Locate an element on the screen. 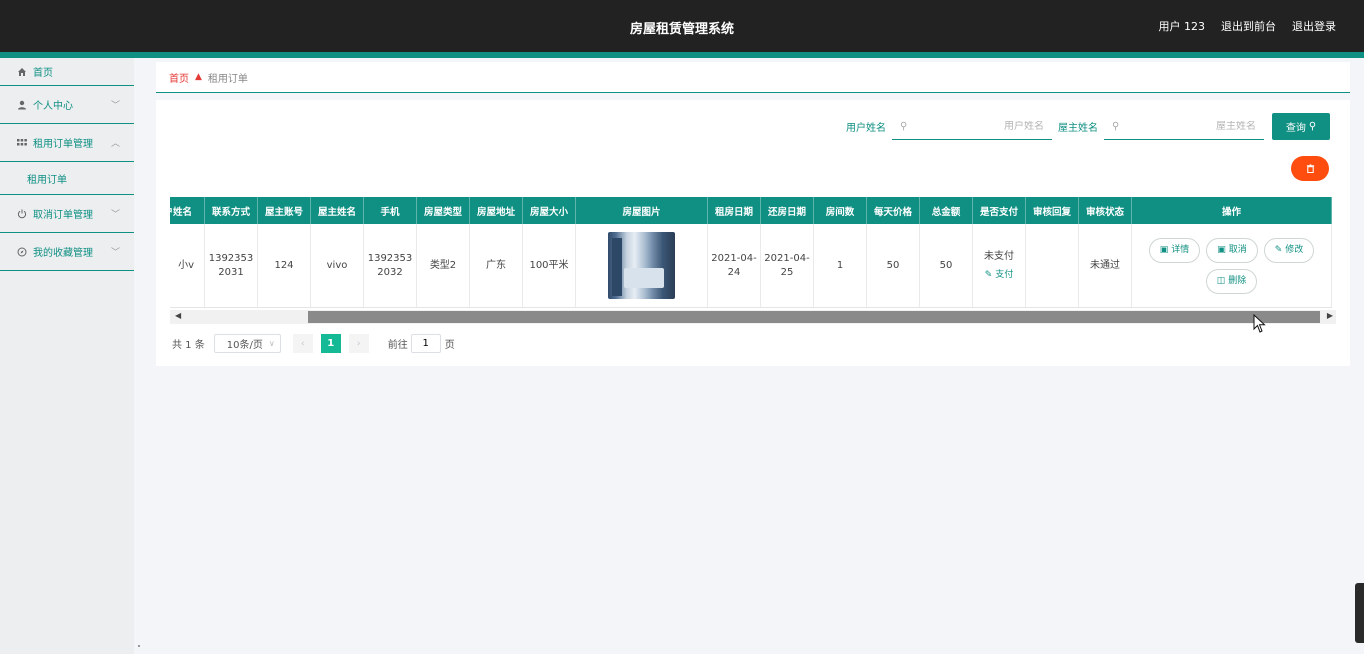 The height and width of the screenshot is (654, 1364). cell-total: 50 is located at coordinates (946, 265).